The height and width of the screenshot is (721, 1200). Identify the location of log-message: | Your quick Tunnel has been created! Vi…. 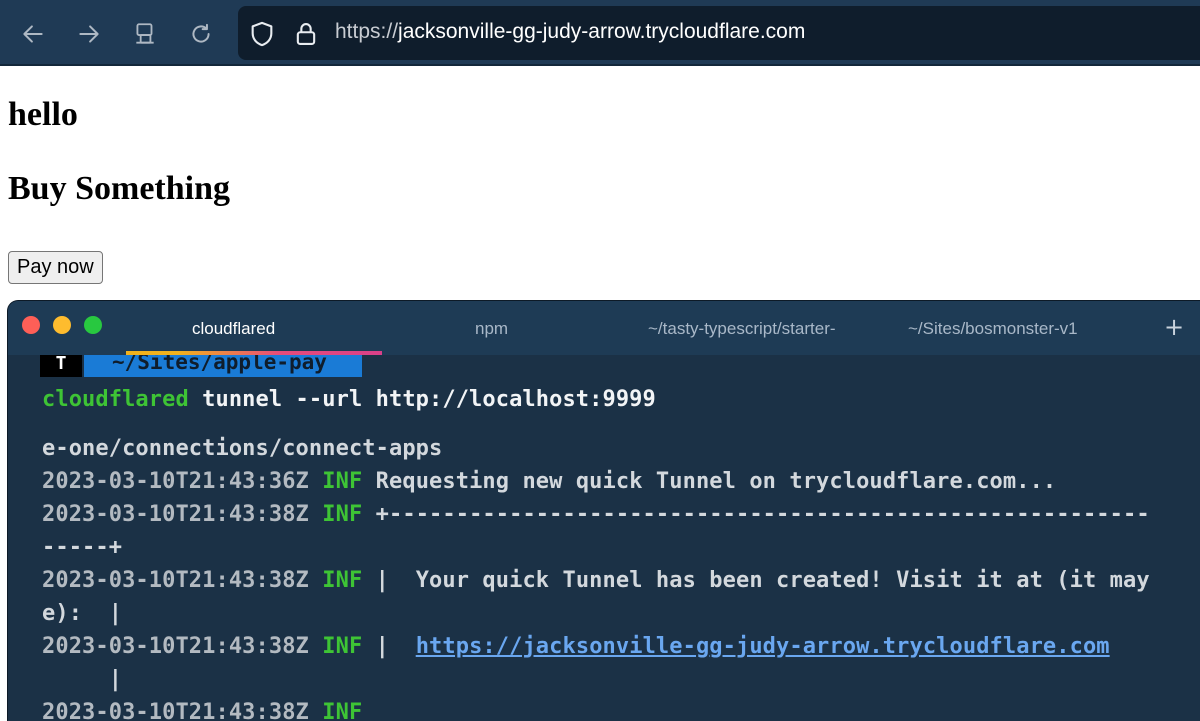
(756, 580).